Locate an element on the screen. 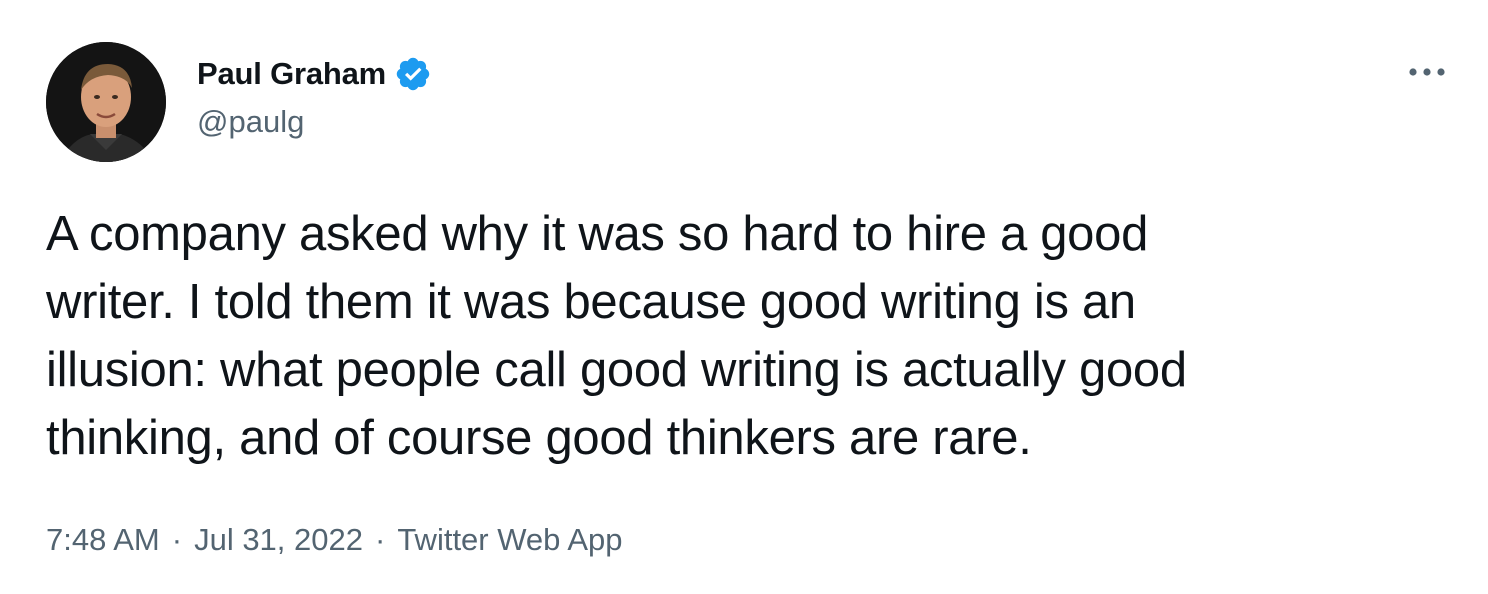 This screenshot has height=594, width=1488. more-options-button is located at coordinates (1427, 72).